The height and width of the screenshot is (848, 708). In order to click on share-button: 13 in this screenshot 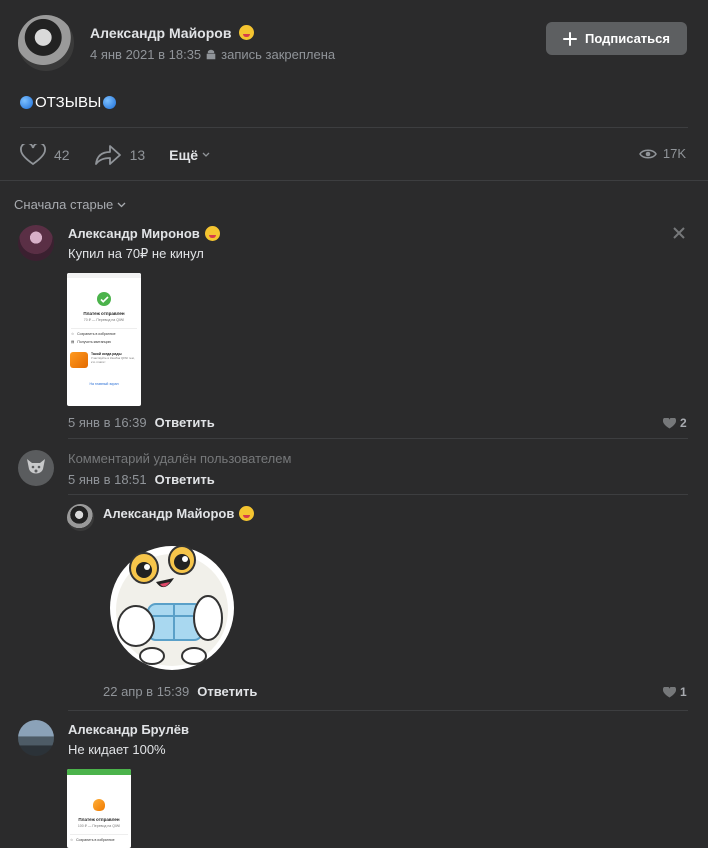, I will do `click(120, 155)`.